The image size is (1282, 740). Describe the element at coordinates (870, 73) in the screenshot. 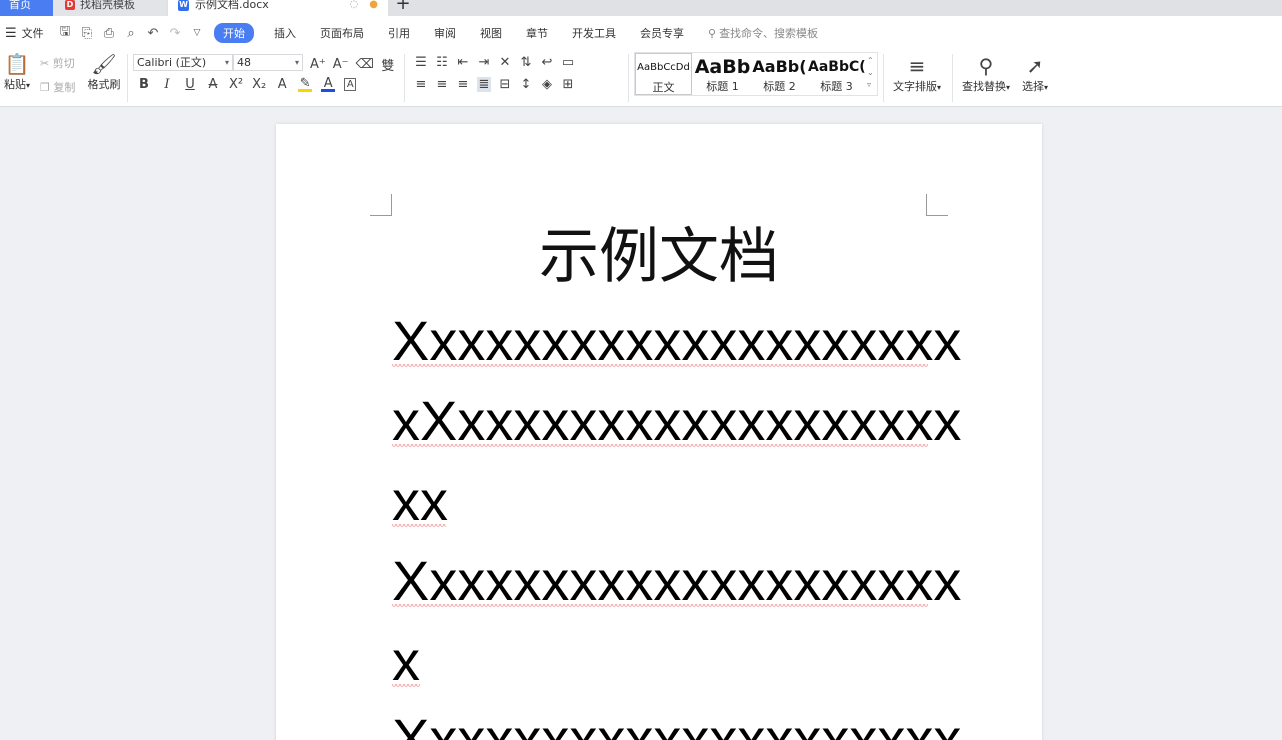

I see `styles-scroll: ⌃ ⌄ ▿` at that location.